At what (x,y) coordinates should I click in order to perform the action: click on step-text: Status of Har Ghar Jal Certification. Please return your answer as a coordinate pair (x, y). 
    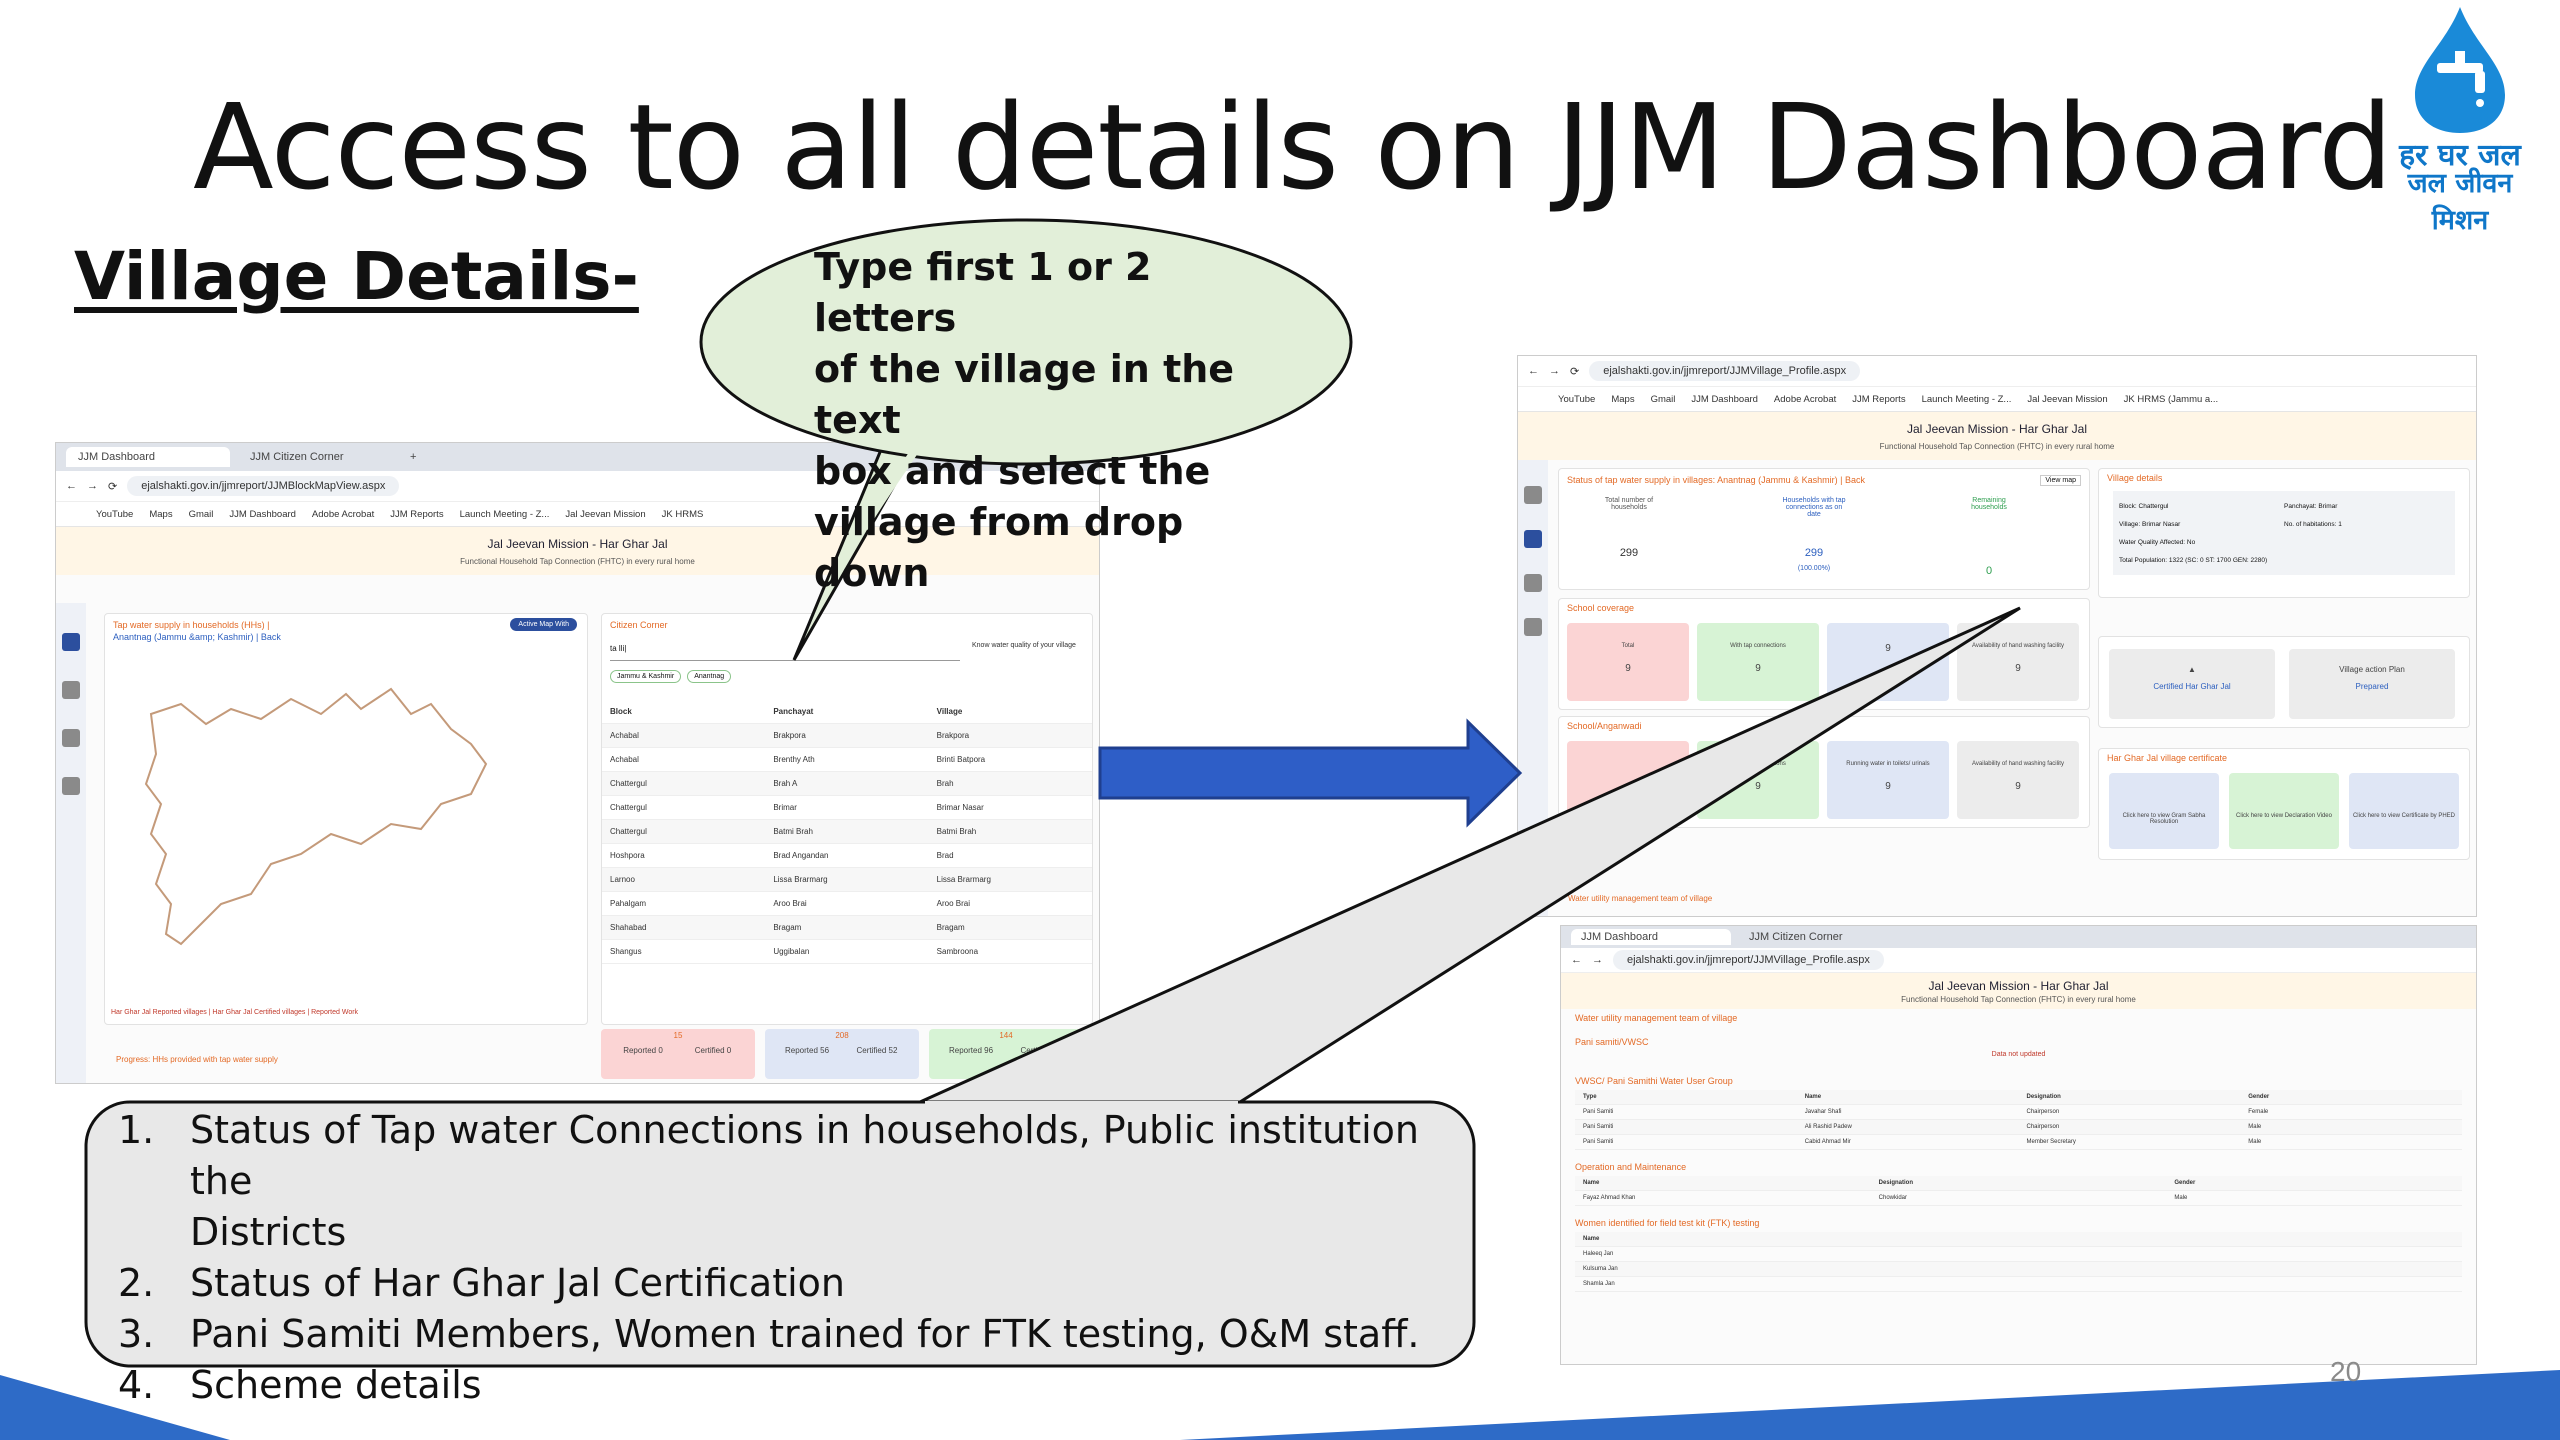
    Looking at the image, I should click on (517, 1283).